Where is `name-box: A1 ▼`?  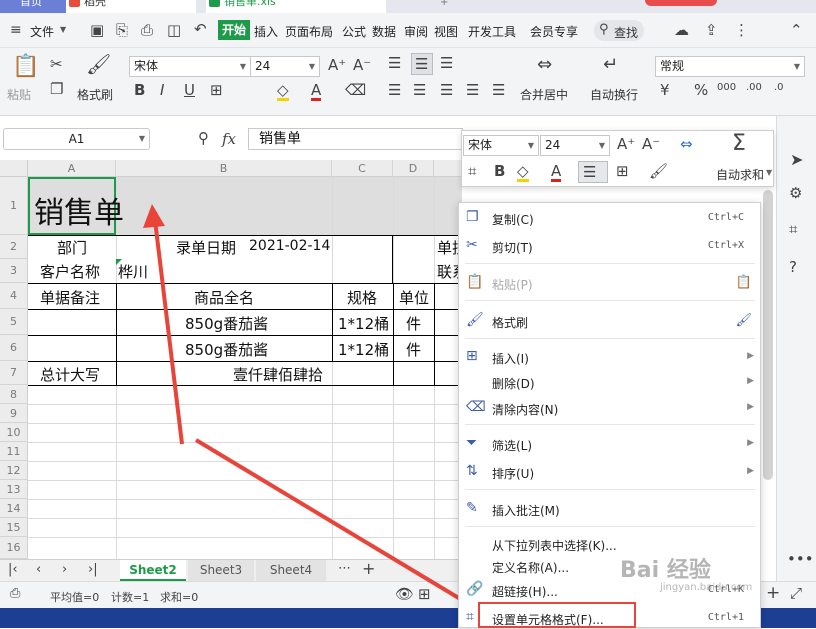
name-box: A1 ▼ is located at coordinates (76, 139).